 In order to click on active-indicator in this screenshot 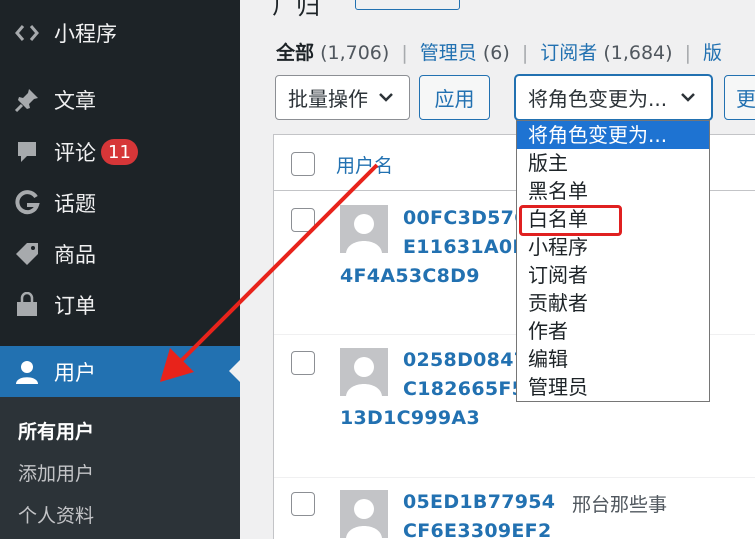, I will do `click(234, 371)`.